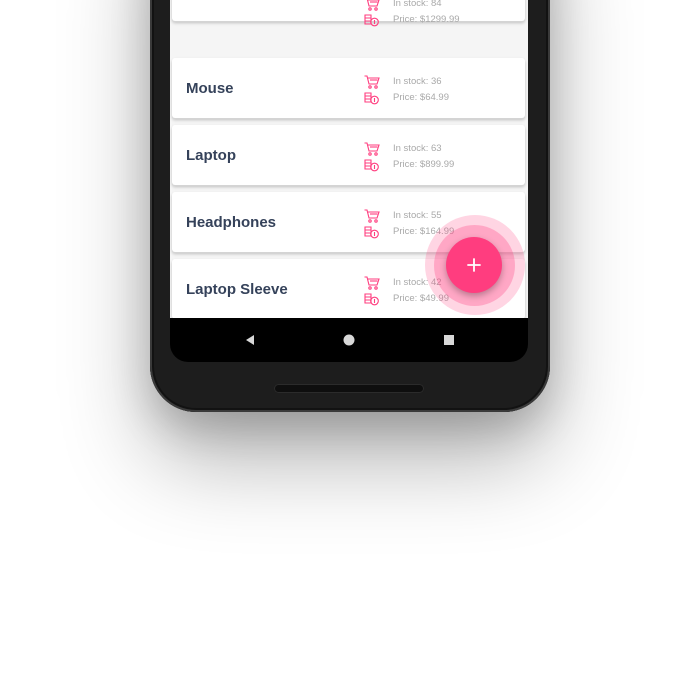  I want to click on stock-text: In stock: 84, so click(417, 4).